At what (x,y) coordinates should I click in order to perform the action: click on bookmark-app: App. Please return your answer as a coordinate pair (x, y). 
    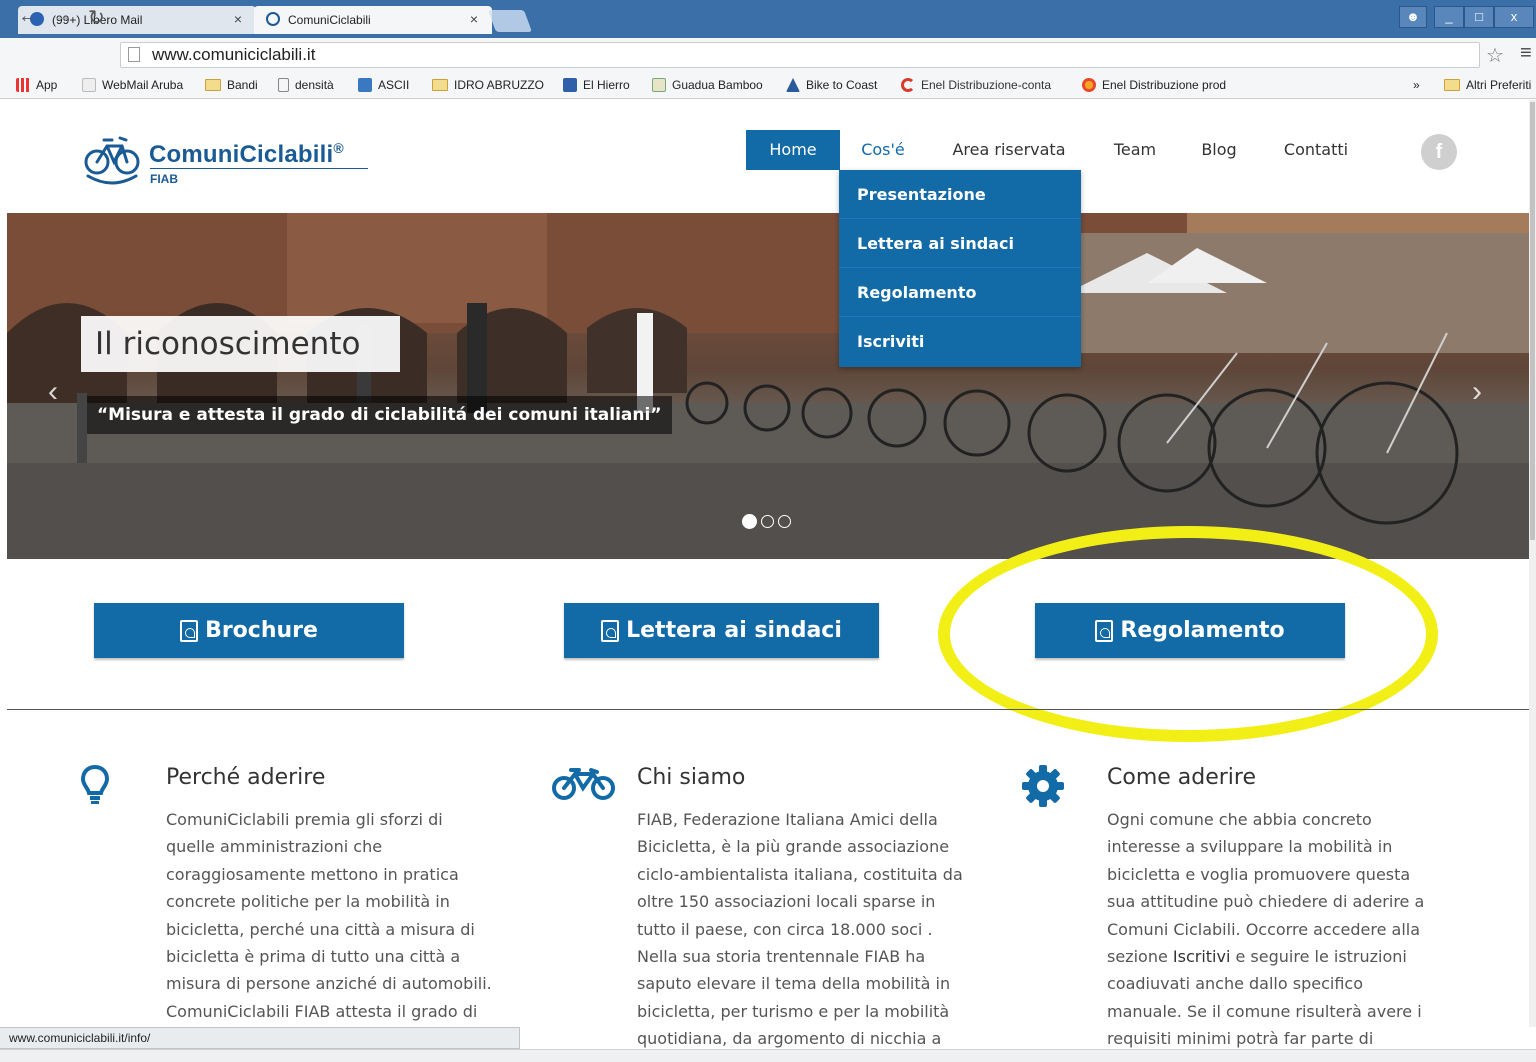
    Looking at the image, I should click on (36, 85).